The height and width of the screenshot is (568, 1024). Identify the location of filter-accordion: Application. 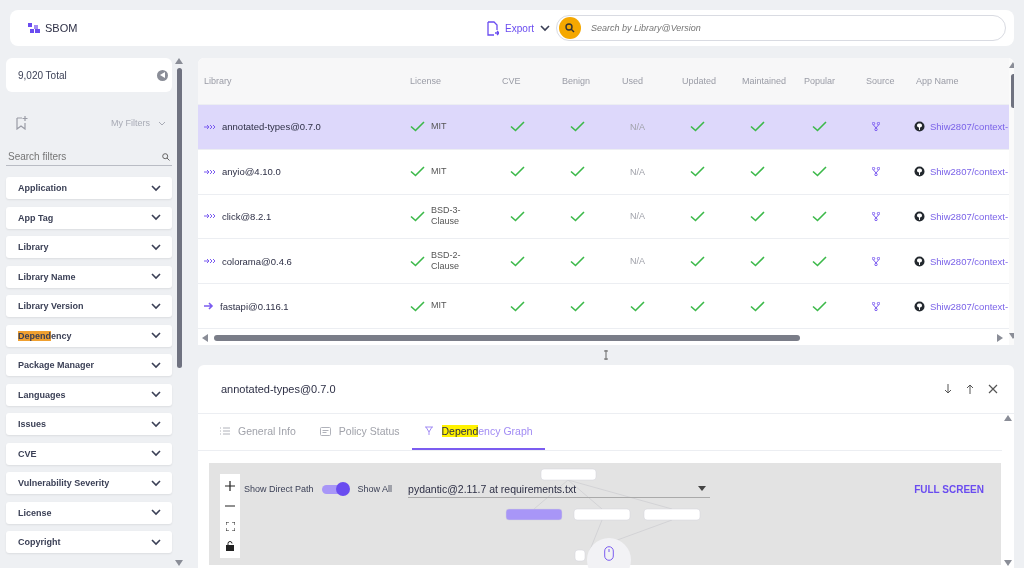
(89, 188).